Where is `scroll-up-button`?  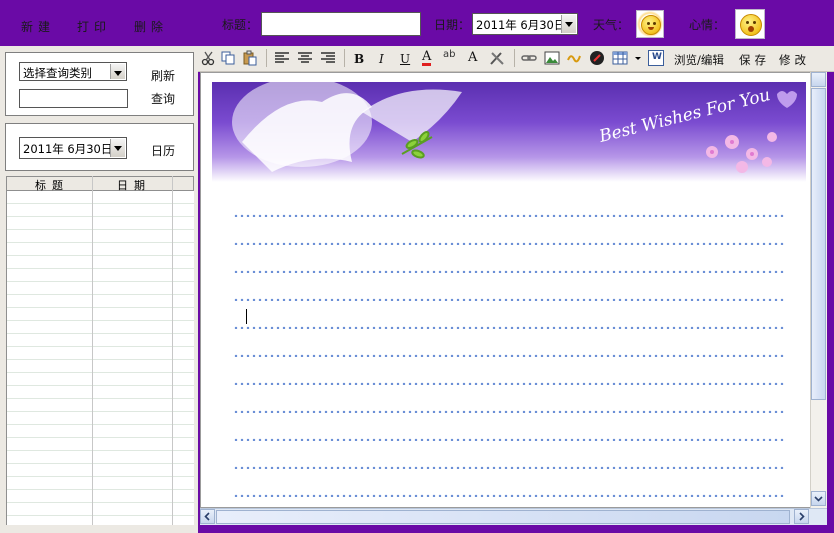 scroll-up-button is located at coordinates (818, 79).